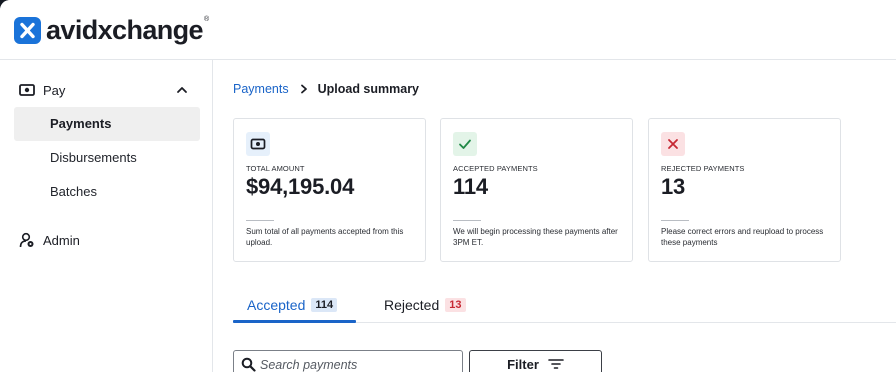  Describe the element at coordinates (673, 186) in the screenshot. I see `card-value: 13` at that location.